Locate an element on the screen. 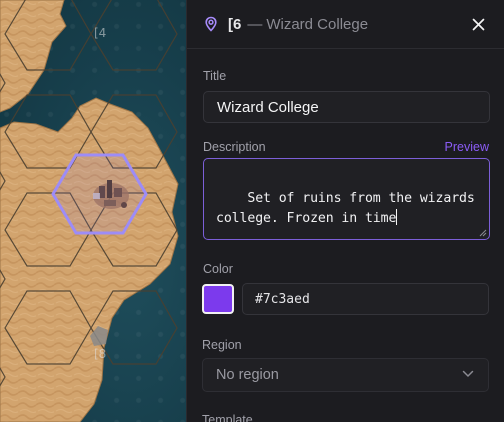  hex-id: [6 is located at coordinates (235, 24).